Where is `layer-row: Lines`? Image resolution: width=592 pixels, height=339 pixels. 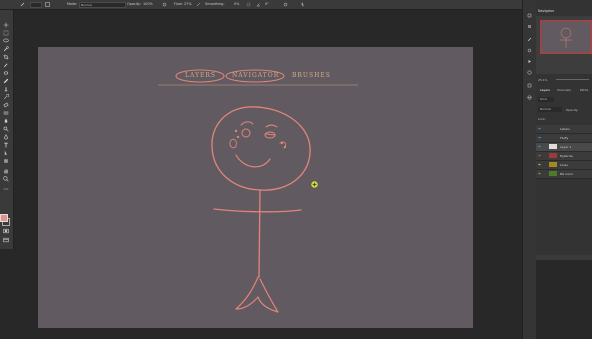 layer-row: Lines is located at coordinates (564, 165).